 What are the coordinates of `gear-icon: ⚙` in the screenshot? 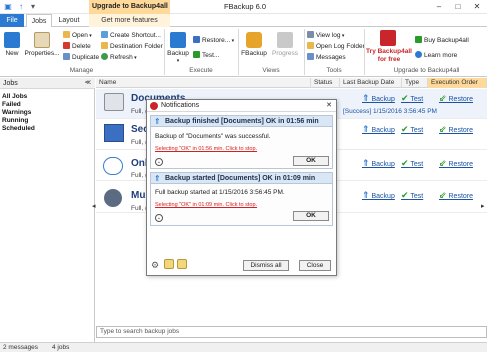 It's located at (155, 265).